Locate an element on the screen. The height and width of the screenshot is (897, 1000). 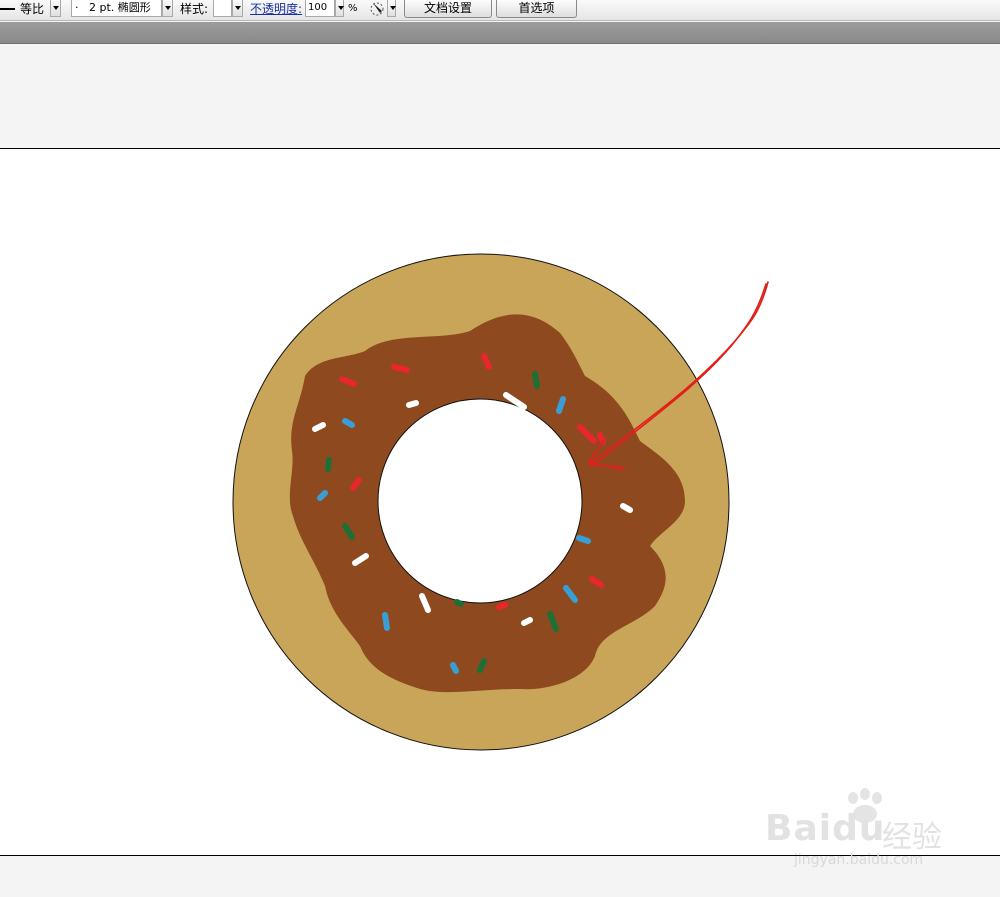
opacity-unit: % is located at coordinates (353, 8).